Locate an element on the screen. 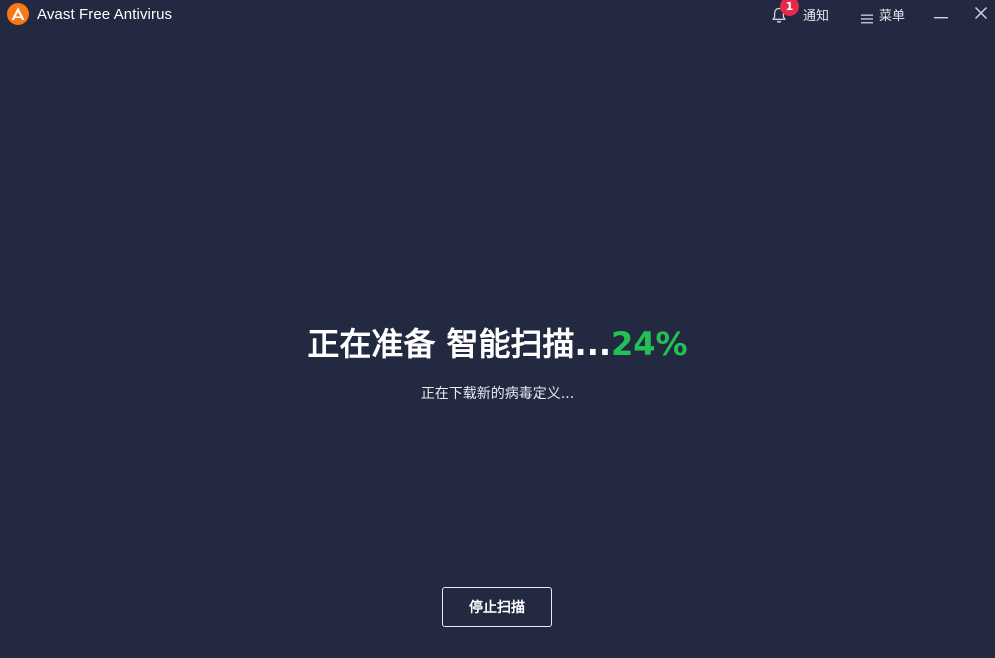 The height and width of the screenshot is (658, 995). stop-scan-label: 停止扫描 is located at coordinates (497, 607).